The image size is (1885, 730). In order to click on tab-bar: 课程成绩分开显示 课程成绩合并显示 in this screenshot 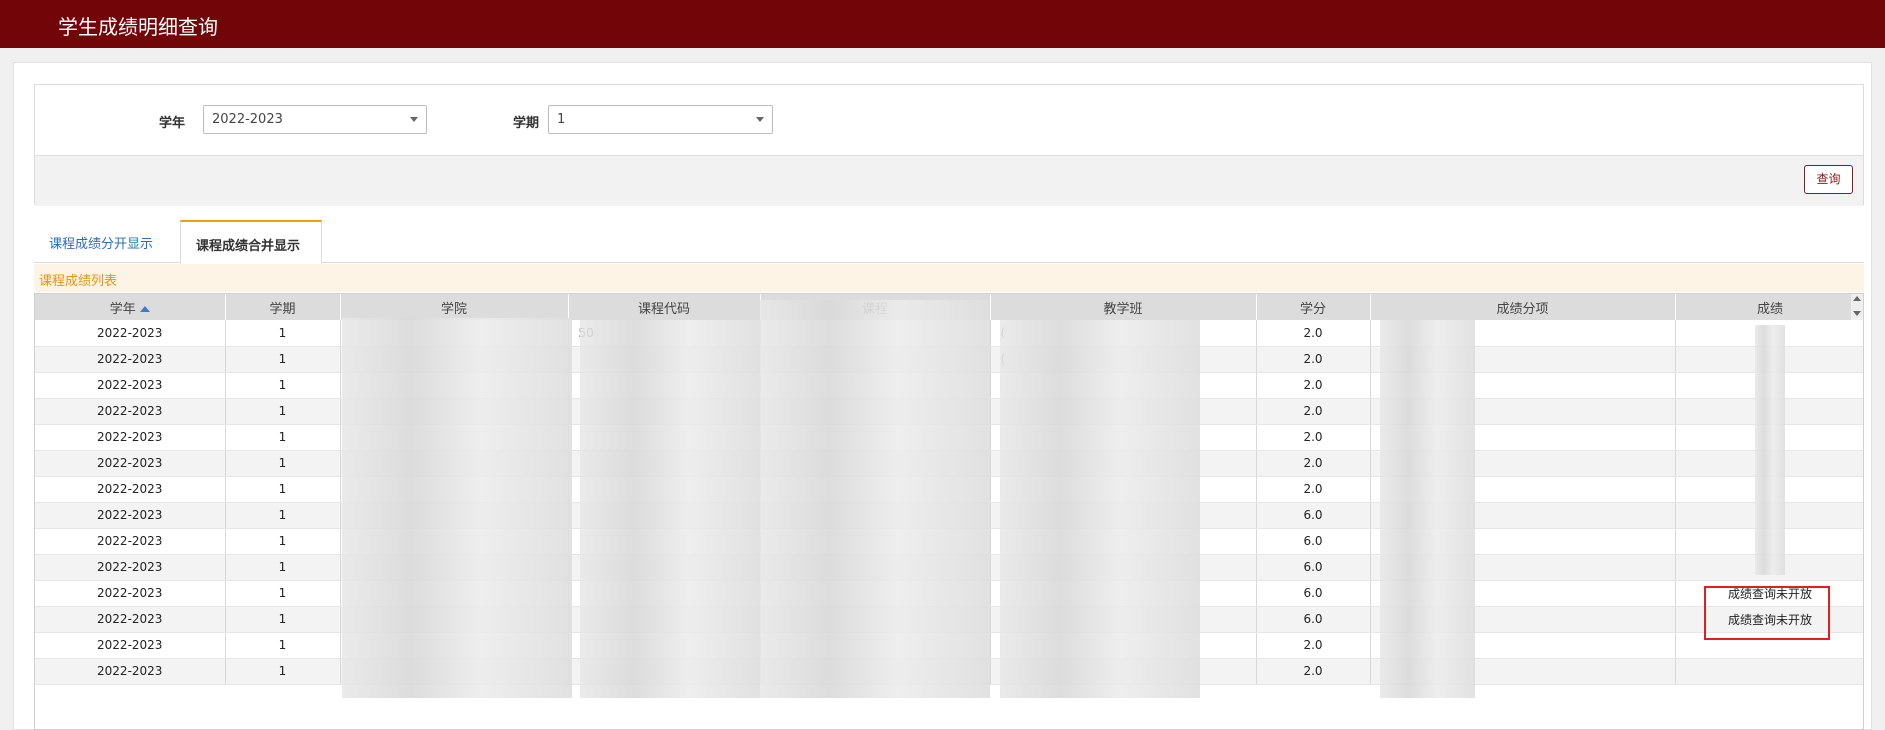, I will do `click(949, 242)`.